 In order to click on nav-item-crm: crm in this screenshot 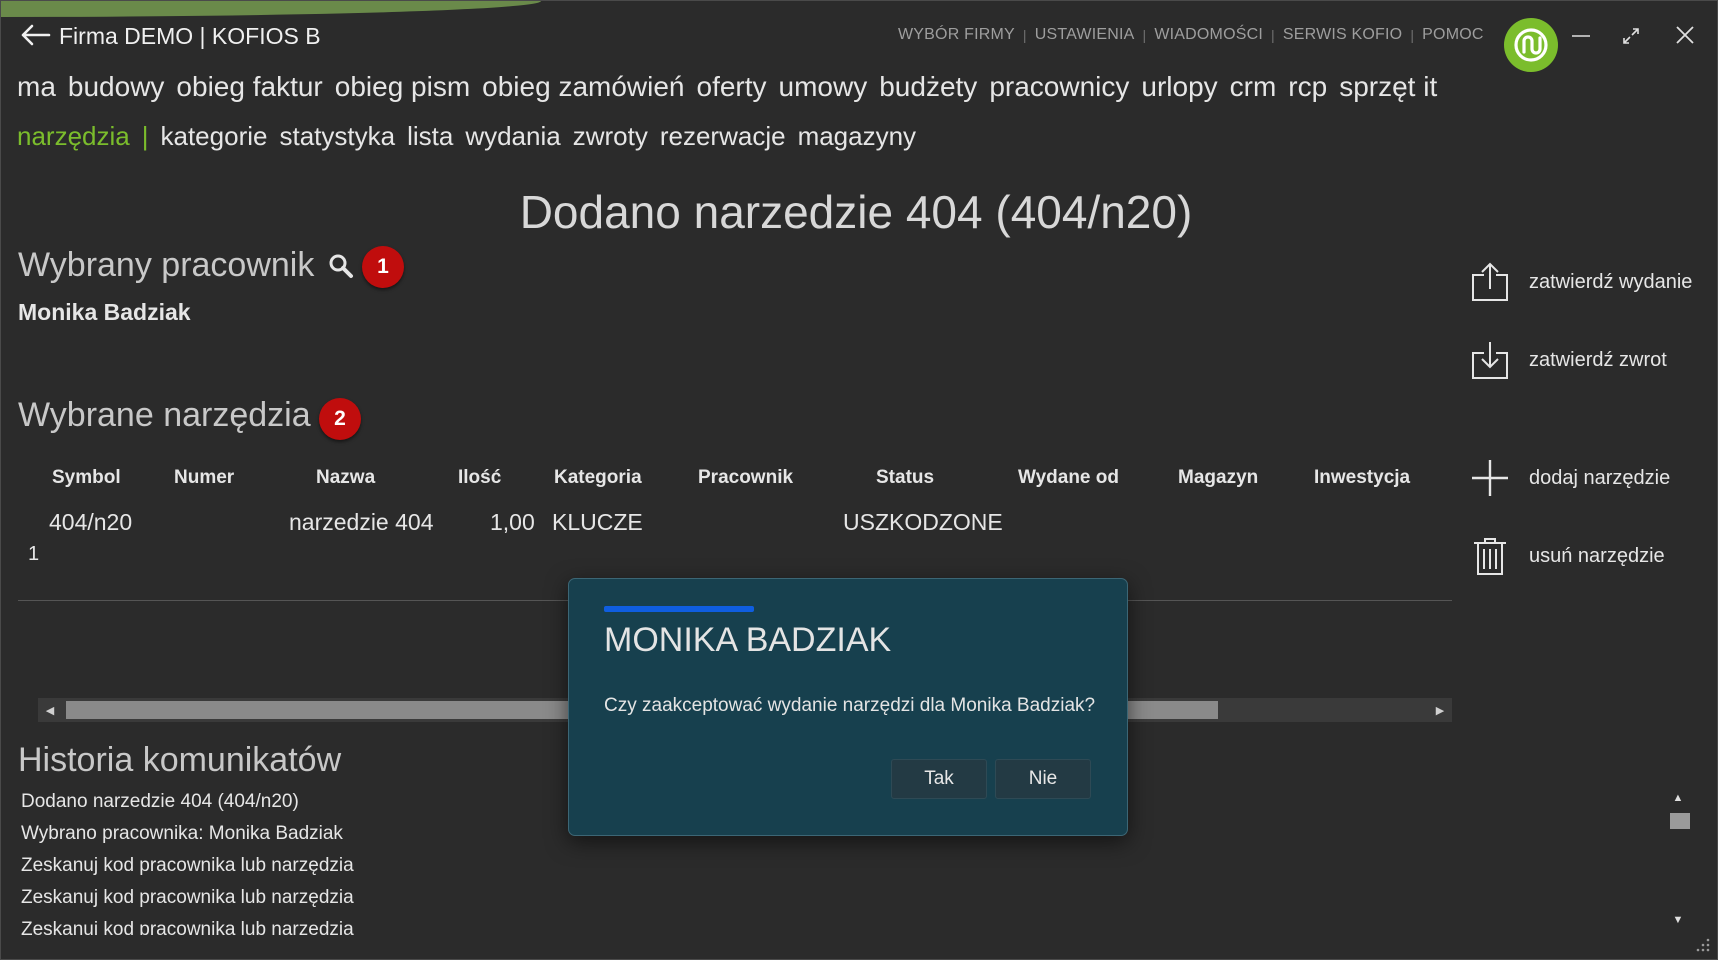, I will do `click(1253, 87)`.